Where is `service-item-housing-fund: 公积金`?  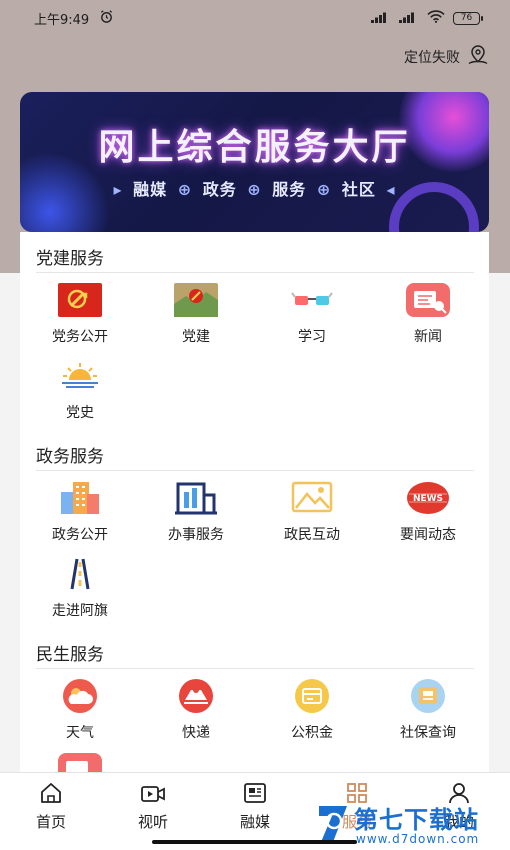 service-item-housing-fund: 公积金 is located at coordinates (312, 710).